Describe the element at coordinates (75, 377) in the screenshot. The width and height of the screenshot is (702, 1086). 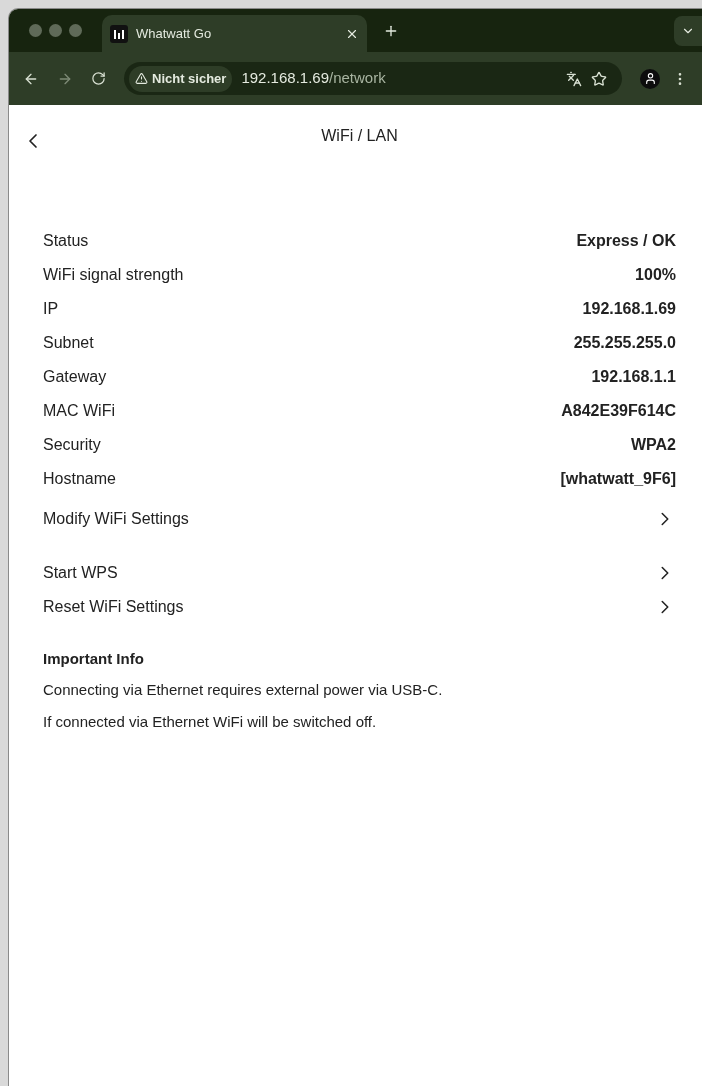
I see `detail-label: Gateway` at that location.